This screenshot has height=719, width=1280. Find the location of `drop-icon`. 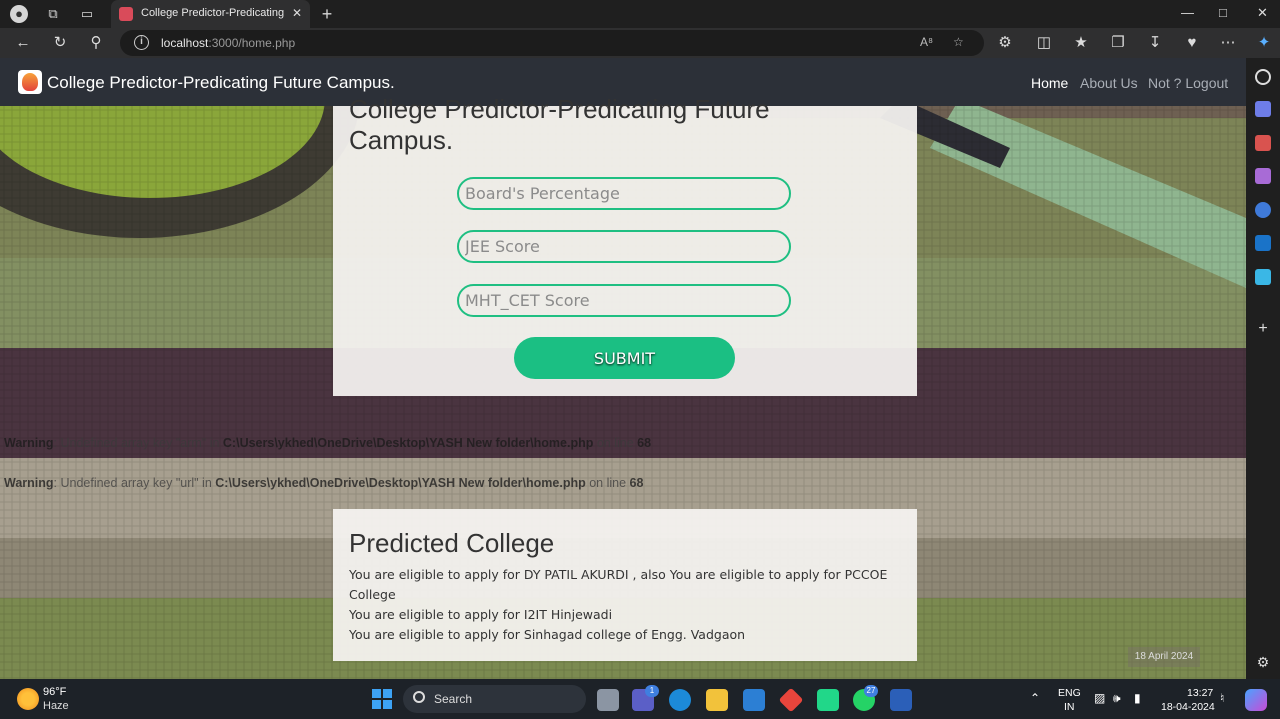

drop-icon is located at coordinates (1263, 277).